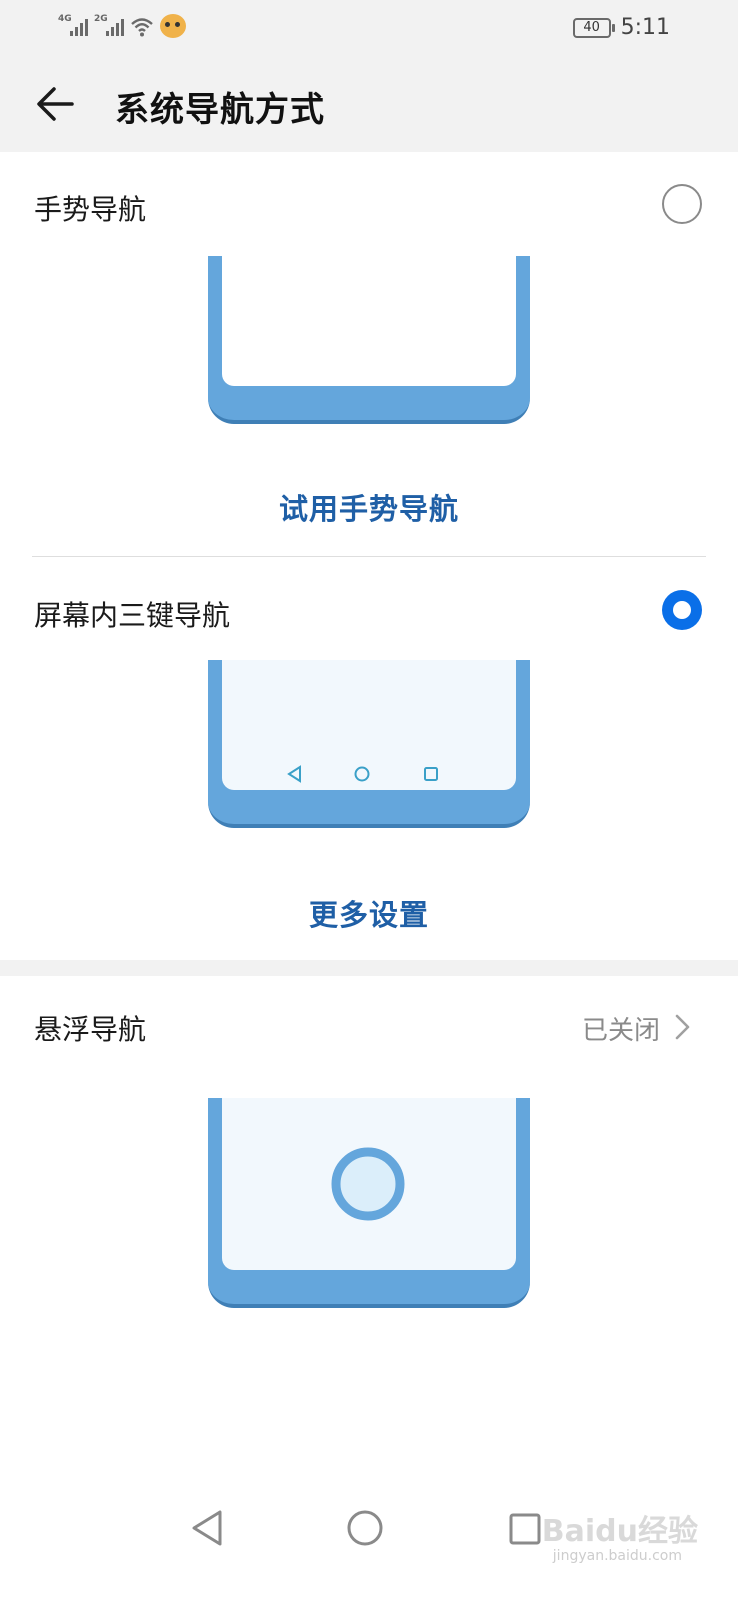  Describe the element at coordinates (369, 342) in the screenshot. I see `gesture-nav-illustration` at that location.